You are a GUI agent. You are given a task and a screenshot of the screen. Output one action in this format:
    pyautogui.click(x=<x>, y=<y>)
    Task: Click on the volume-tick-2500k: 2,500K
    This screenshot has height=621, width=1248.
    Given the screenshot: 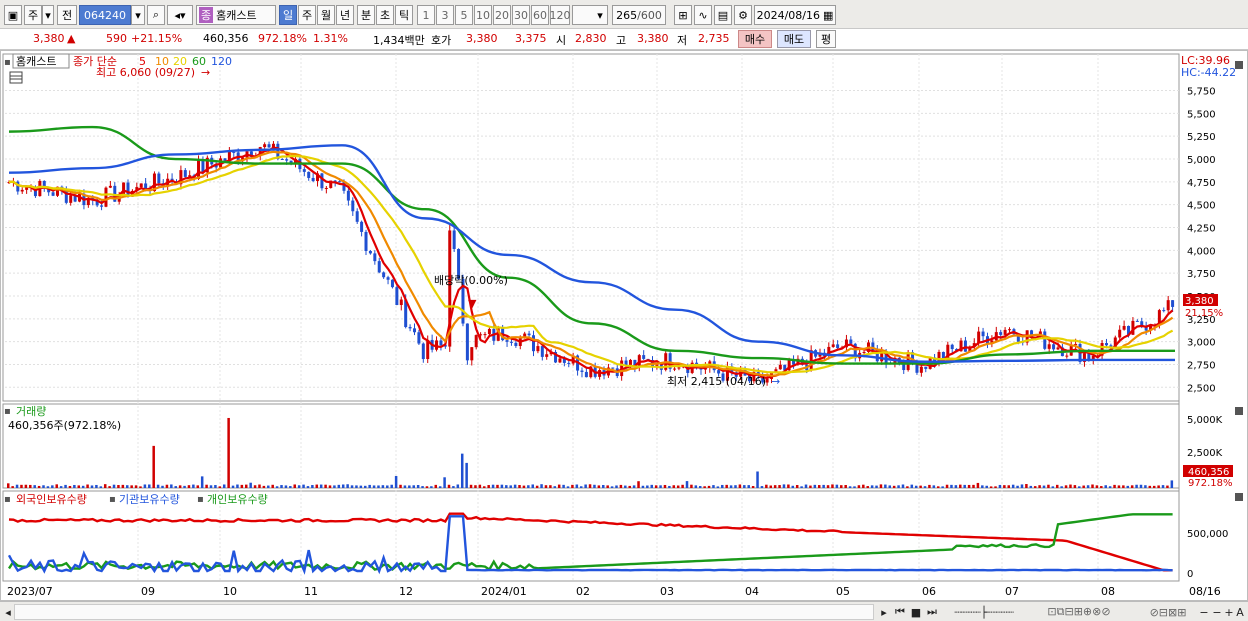 What is the action you would take?
    pyautogui.click(x=1205, y=453)
    